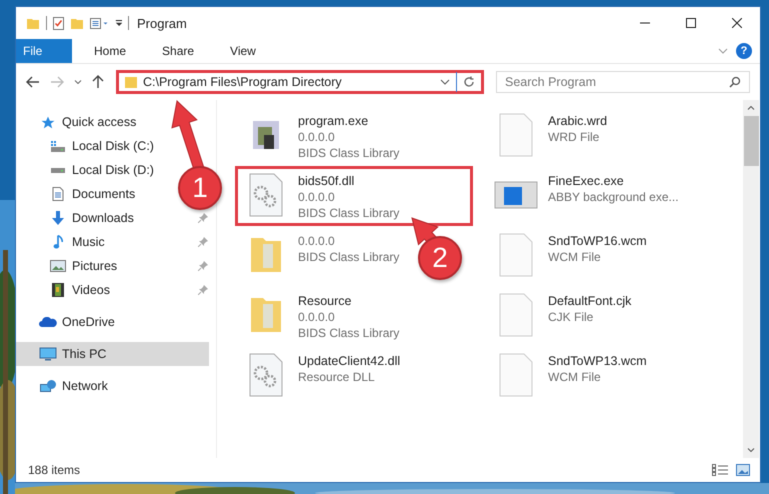  Describe the element at coordinates (33, 82) in the screenshot. I see `back-arrow-icon` at that location.